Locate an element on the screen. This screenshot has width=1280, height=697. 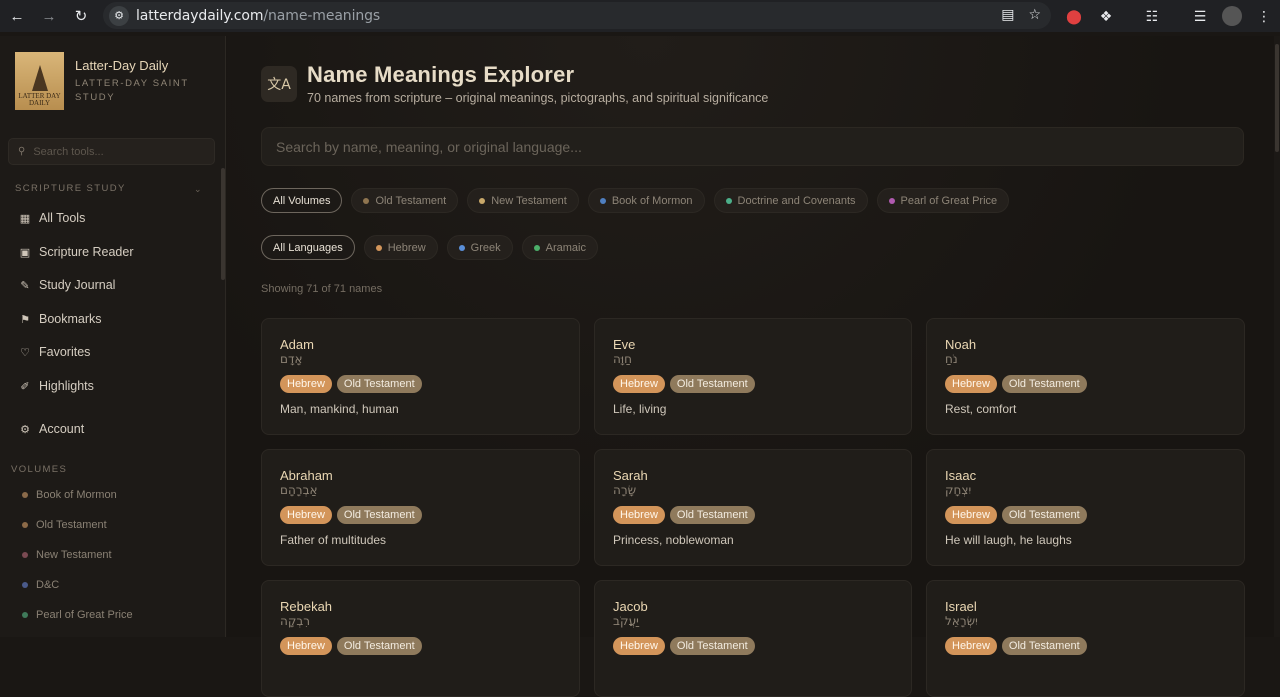
name-search is located at coordinates (752, 146).